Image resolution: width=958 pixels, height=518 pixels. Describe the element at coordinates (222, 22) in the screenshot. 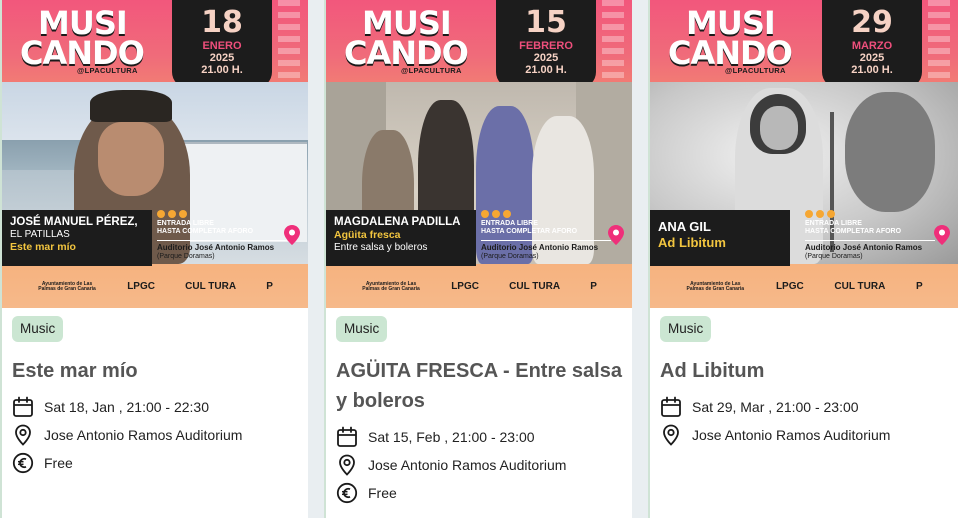

I see `poster-day: 18` at that location.